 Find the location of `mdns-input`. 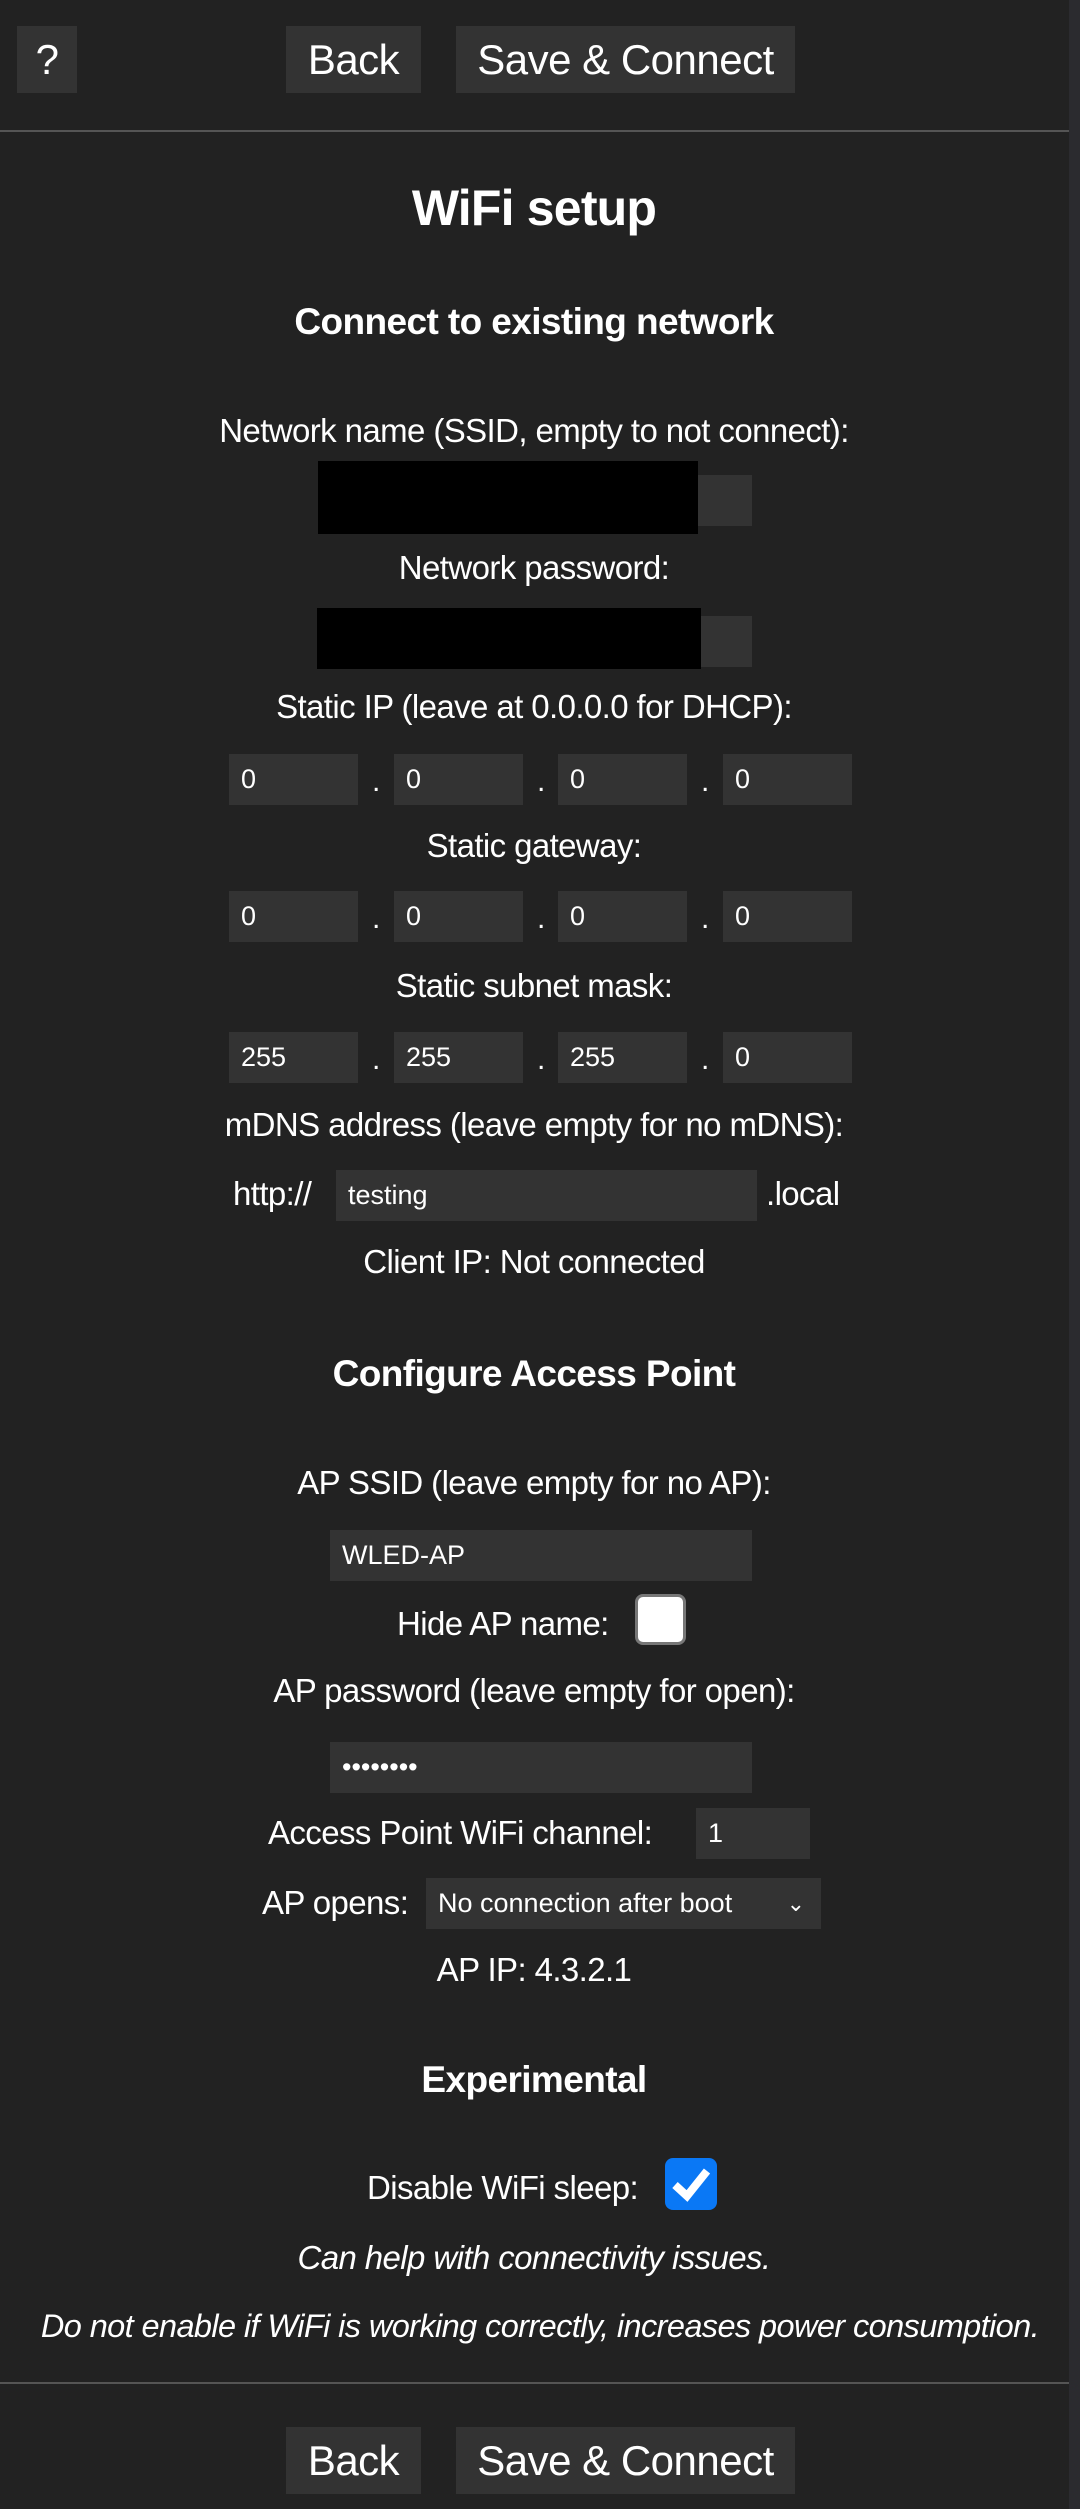

mdns-input is located at coordinates (546, 1195).